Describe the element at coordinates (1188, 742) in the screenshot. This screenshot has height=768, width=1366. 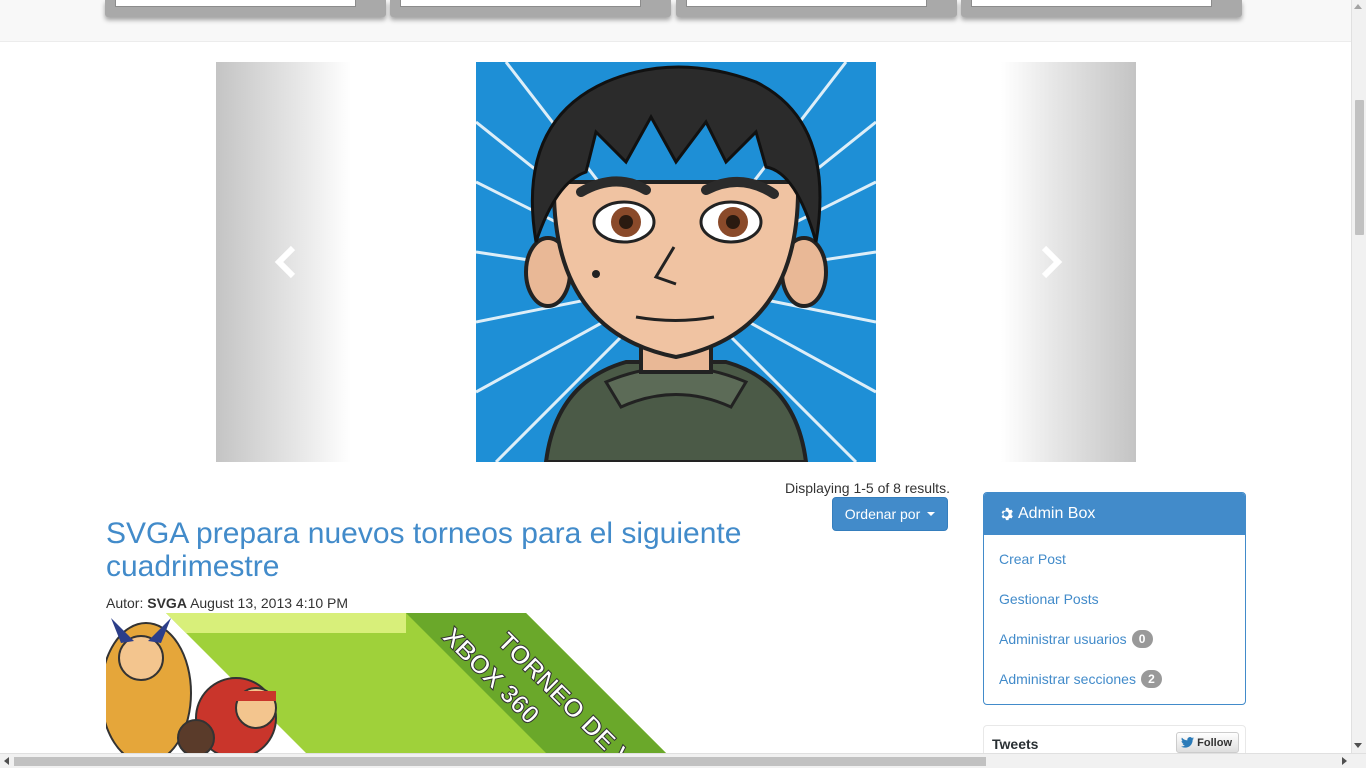
I see `twitter-bird-icon` at that location.